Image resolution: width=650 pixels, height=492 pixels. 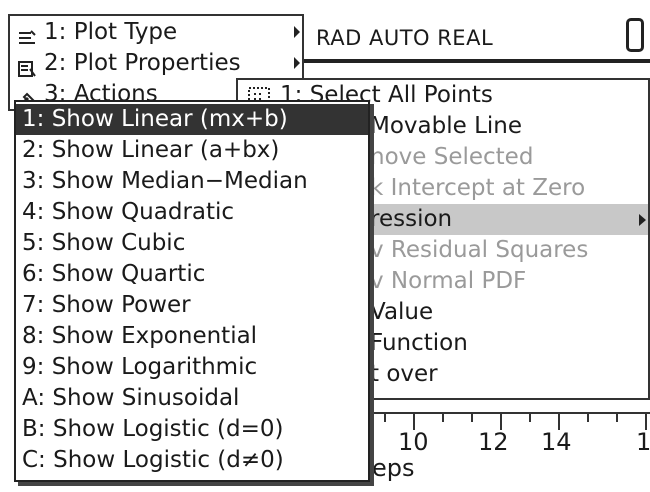 What do you see at coordinates (111, 32) in the screenshot?
I see `menu-item-label: 1: Plot Type` at bounding box center [111, 32].